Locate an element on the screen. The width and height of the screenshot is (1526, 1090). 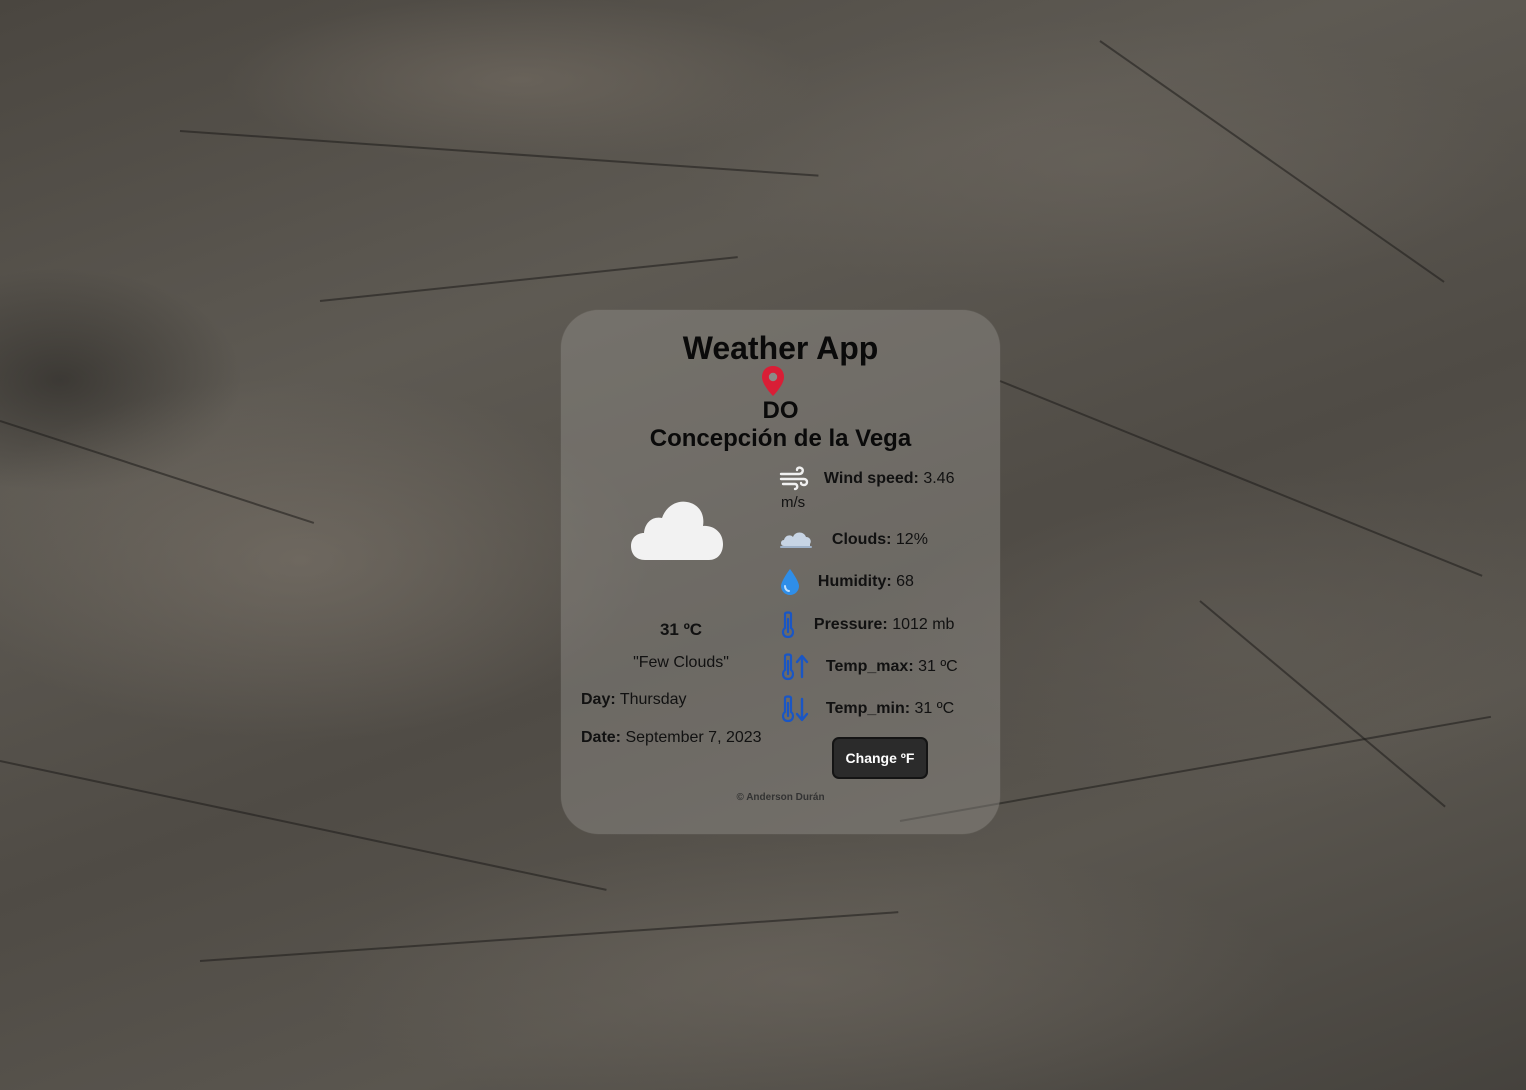
city-name: Concepción de la Vega is located at coordinates (780, 438).